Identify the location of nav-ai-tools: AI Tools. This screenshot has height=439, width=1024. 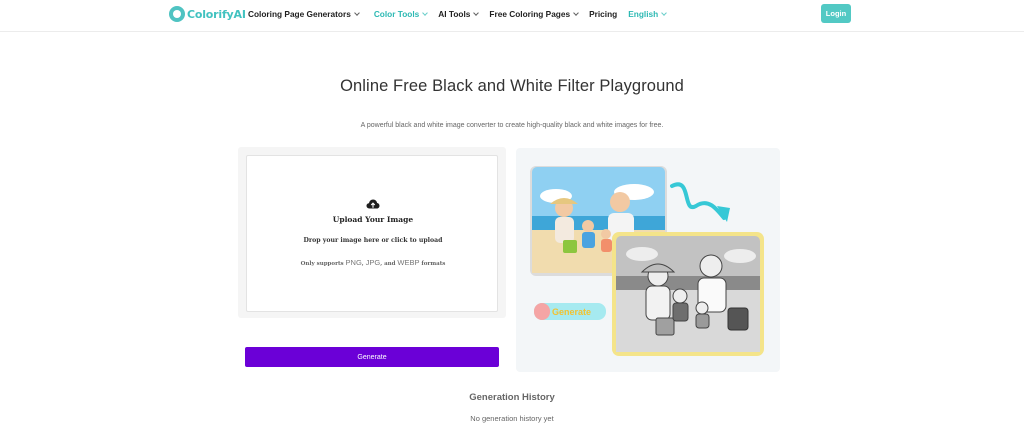
(459, 14).